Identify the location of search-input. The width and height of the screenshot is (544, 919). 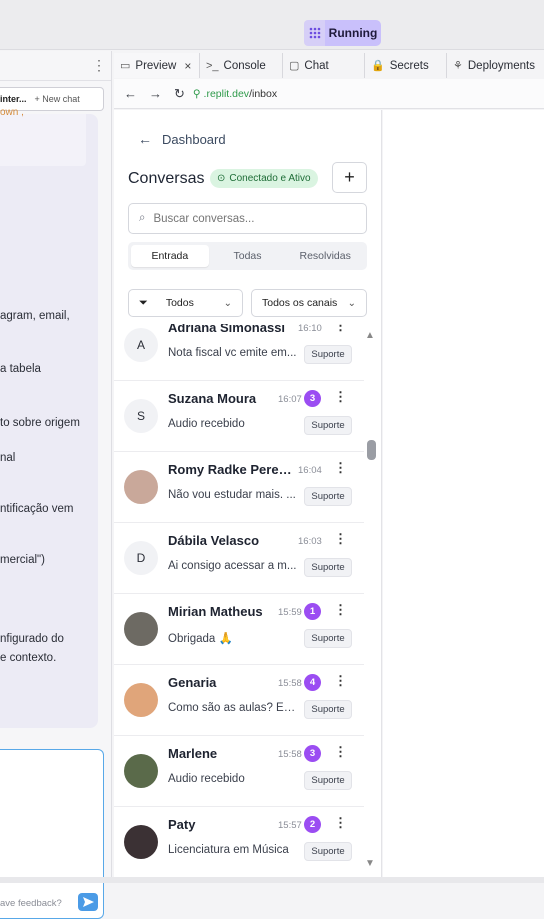
(253, 218).